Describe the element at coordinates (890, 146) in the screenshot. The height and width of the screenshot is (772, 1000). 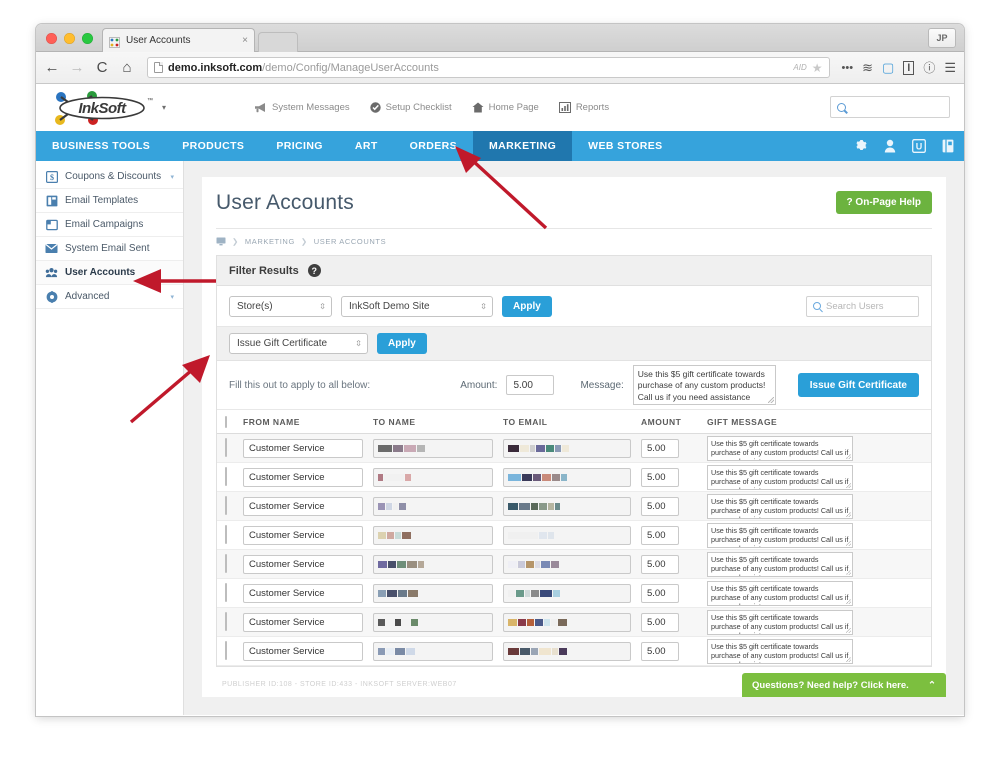
I see `user-icon` at that location.